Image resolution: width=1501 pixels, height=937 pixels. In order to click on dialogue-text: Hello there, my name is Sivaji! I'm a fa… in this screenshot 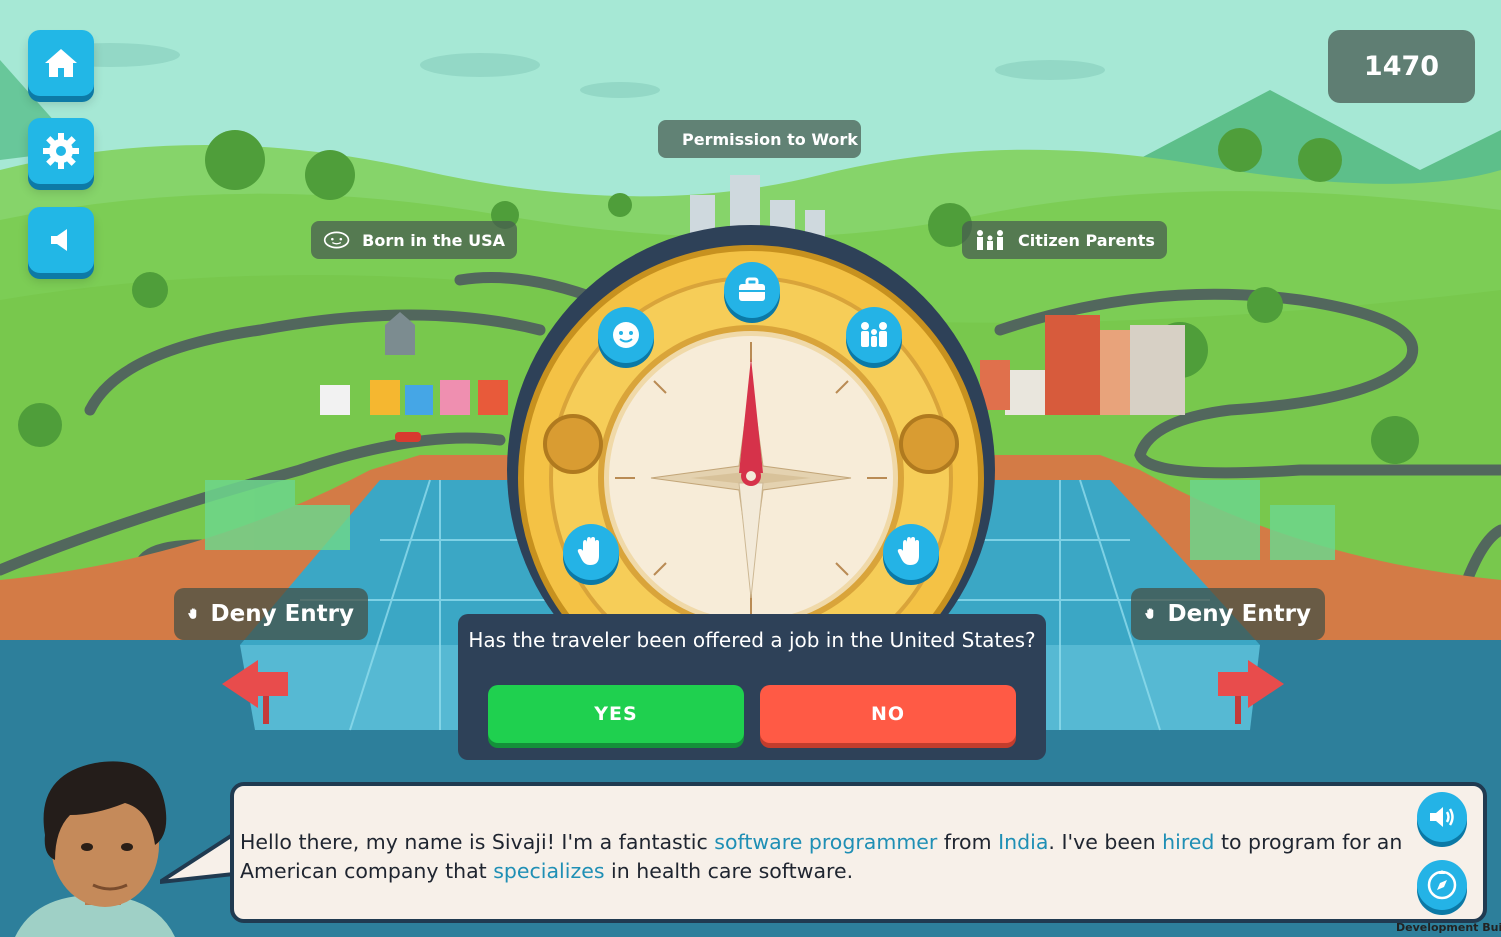, I will do `click(825, 857)`.